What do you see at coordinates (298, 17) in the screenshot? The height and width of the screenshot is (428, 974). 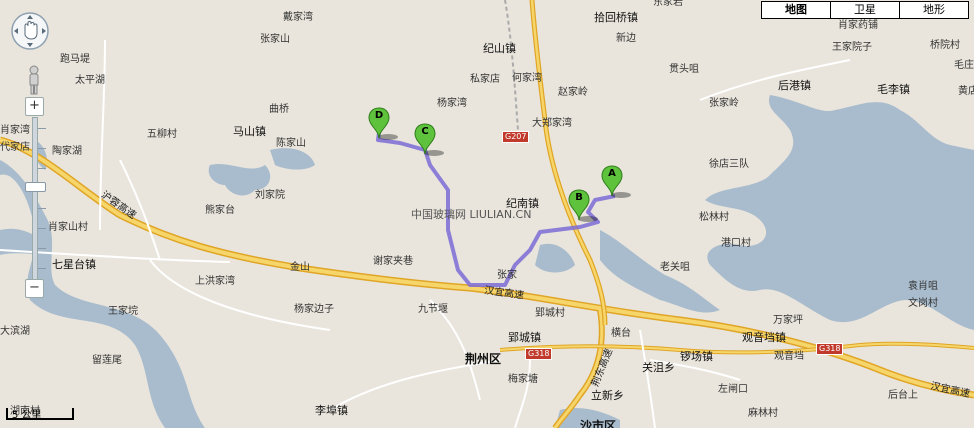 I see `place-label: 戴家湾` at bounding box center [298, 17].